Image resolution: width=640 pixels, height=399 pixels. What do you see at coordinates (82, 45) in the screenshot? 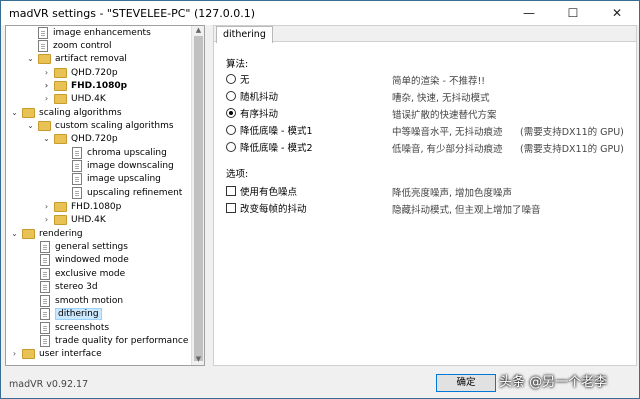
I see `tree-label: zoom control` at bounding box center [82, 45].